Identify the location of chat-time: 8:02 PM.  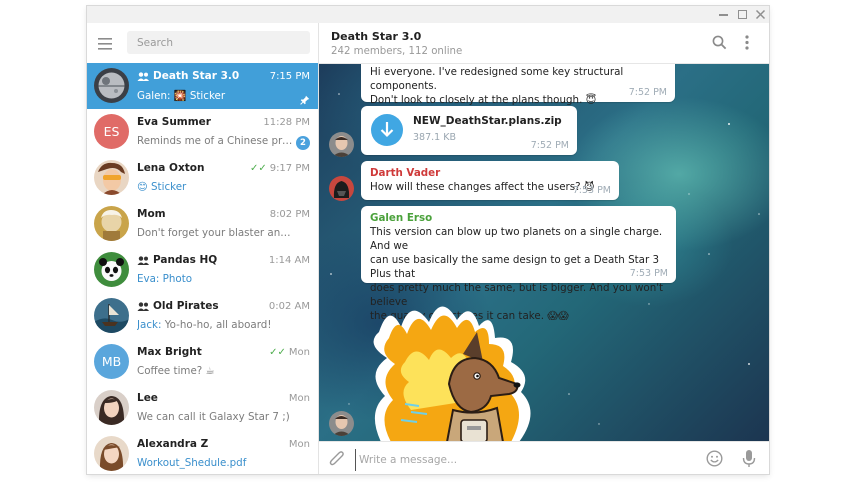
(290, 214).